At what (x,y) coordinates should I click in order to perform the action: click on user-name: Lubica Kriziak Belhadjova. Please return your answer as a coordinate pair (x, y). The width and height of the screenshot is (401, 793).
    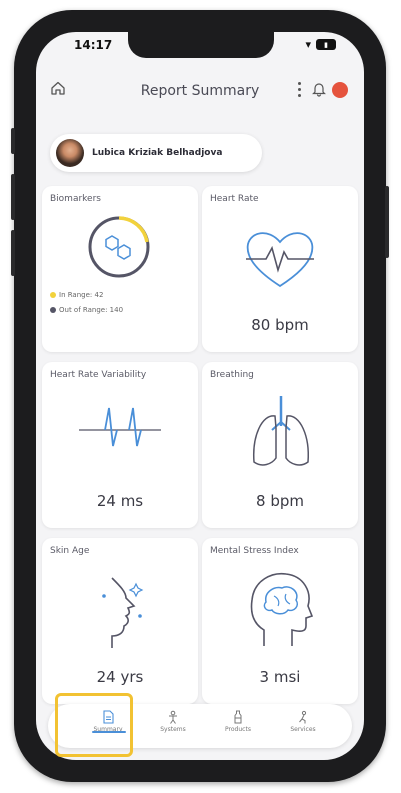
    Looking at the image, I should click on (157, 153).